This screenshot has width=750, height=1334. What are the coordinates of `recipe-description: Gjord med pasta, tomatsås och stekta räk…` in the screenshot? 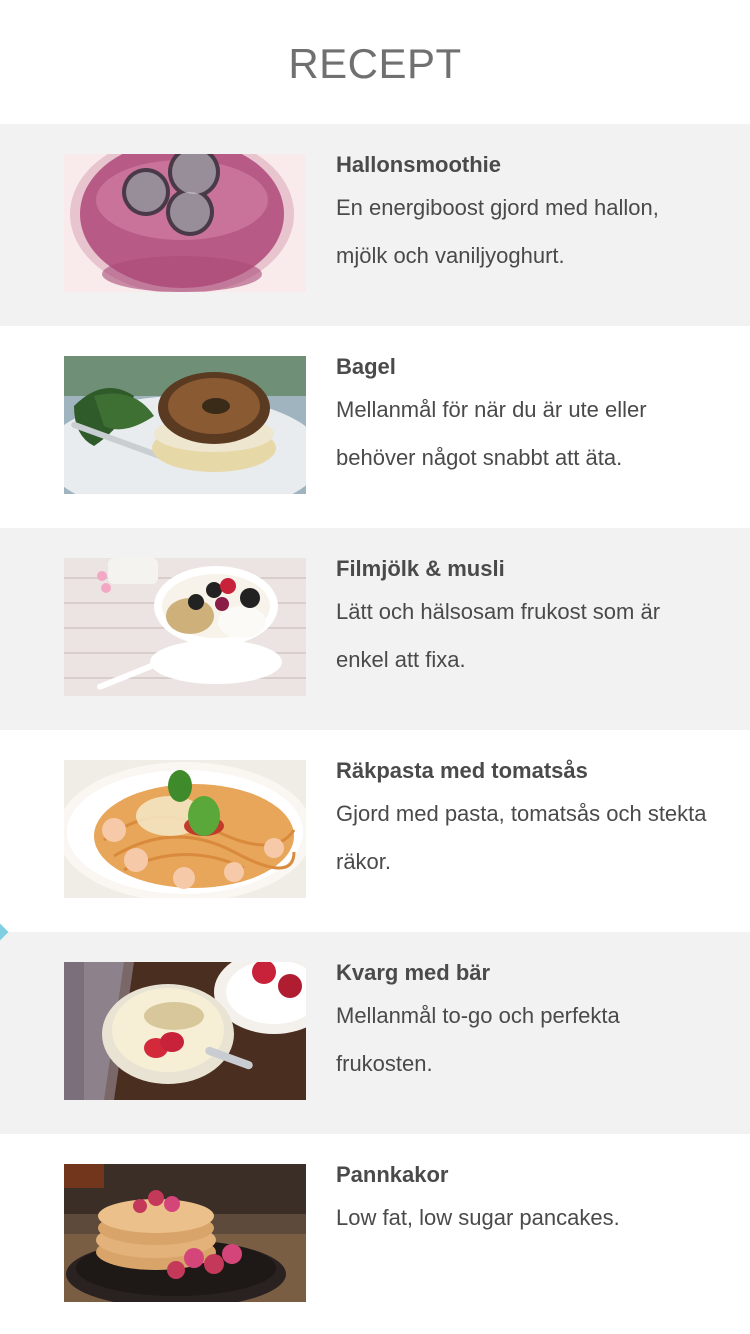 It's located at (521, 837).